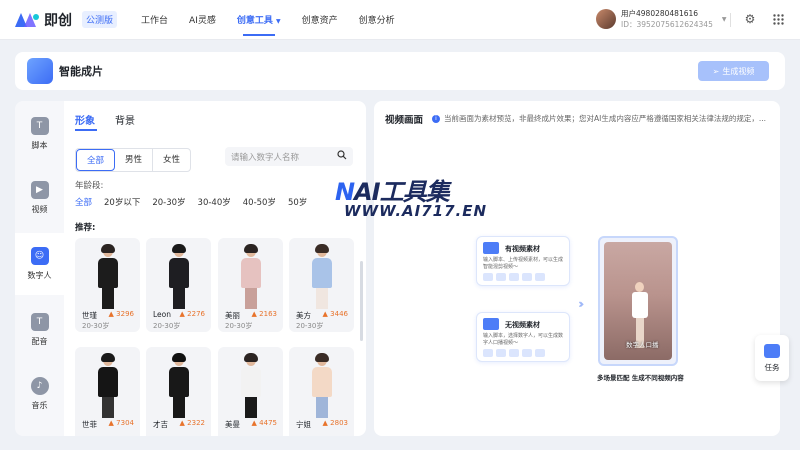  I want to click on age-option: 全部, so click(83, 202).